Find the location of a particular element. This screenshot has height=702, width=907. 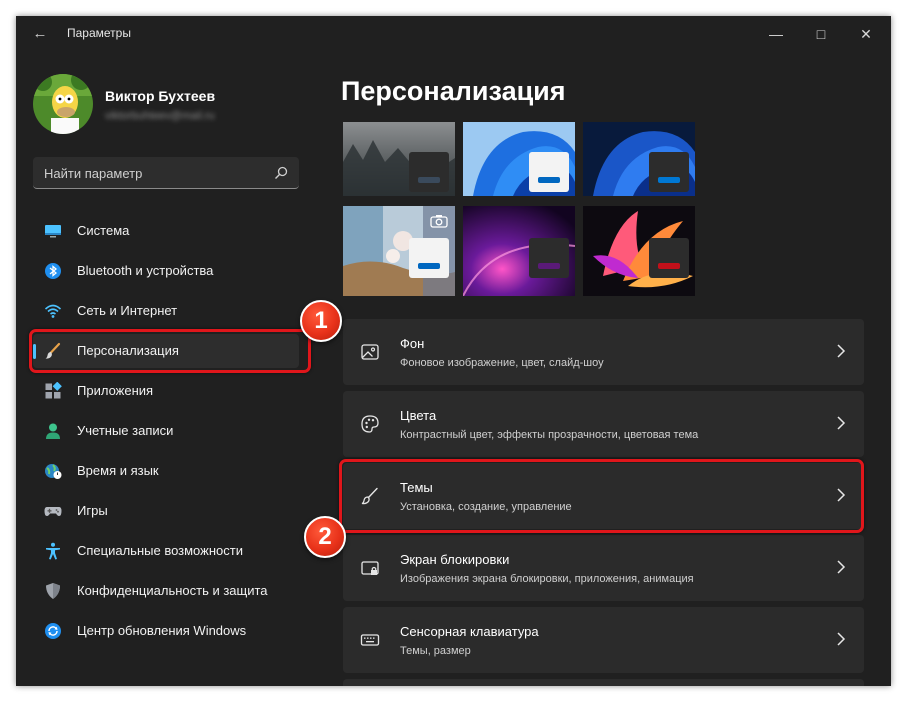

sidebar-item-label: Система is located at coordinates (103, 230).